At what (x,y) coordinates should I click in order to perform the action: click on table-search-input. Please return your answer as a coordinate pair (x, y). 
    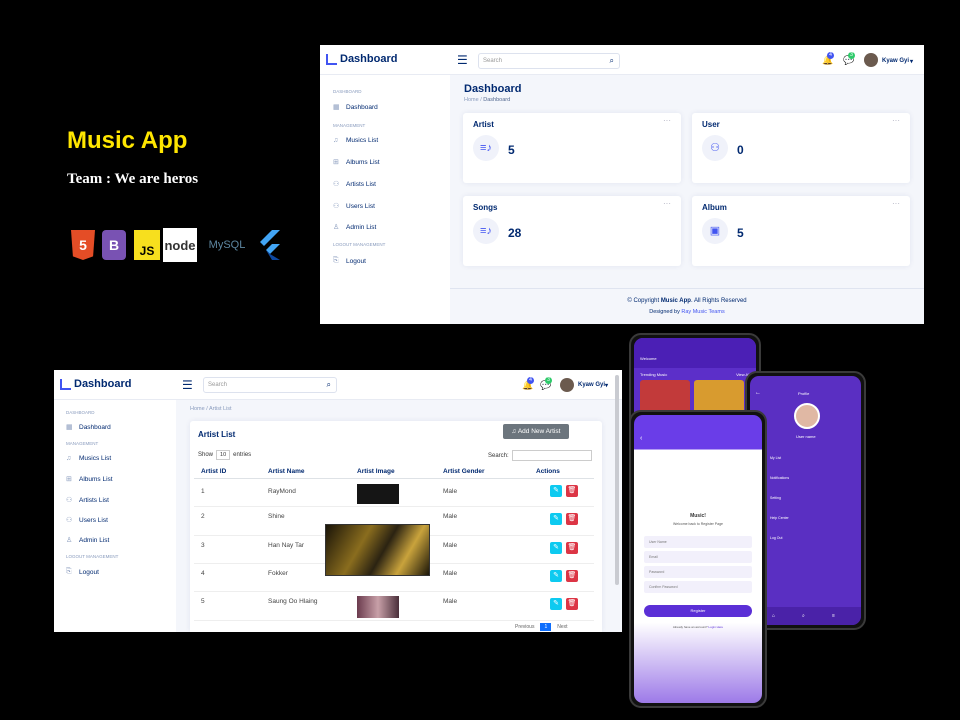
    Looking at the image, I should click on (551, 455).